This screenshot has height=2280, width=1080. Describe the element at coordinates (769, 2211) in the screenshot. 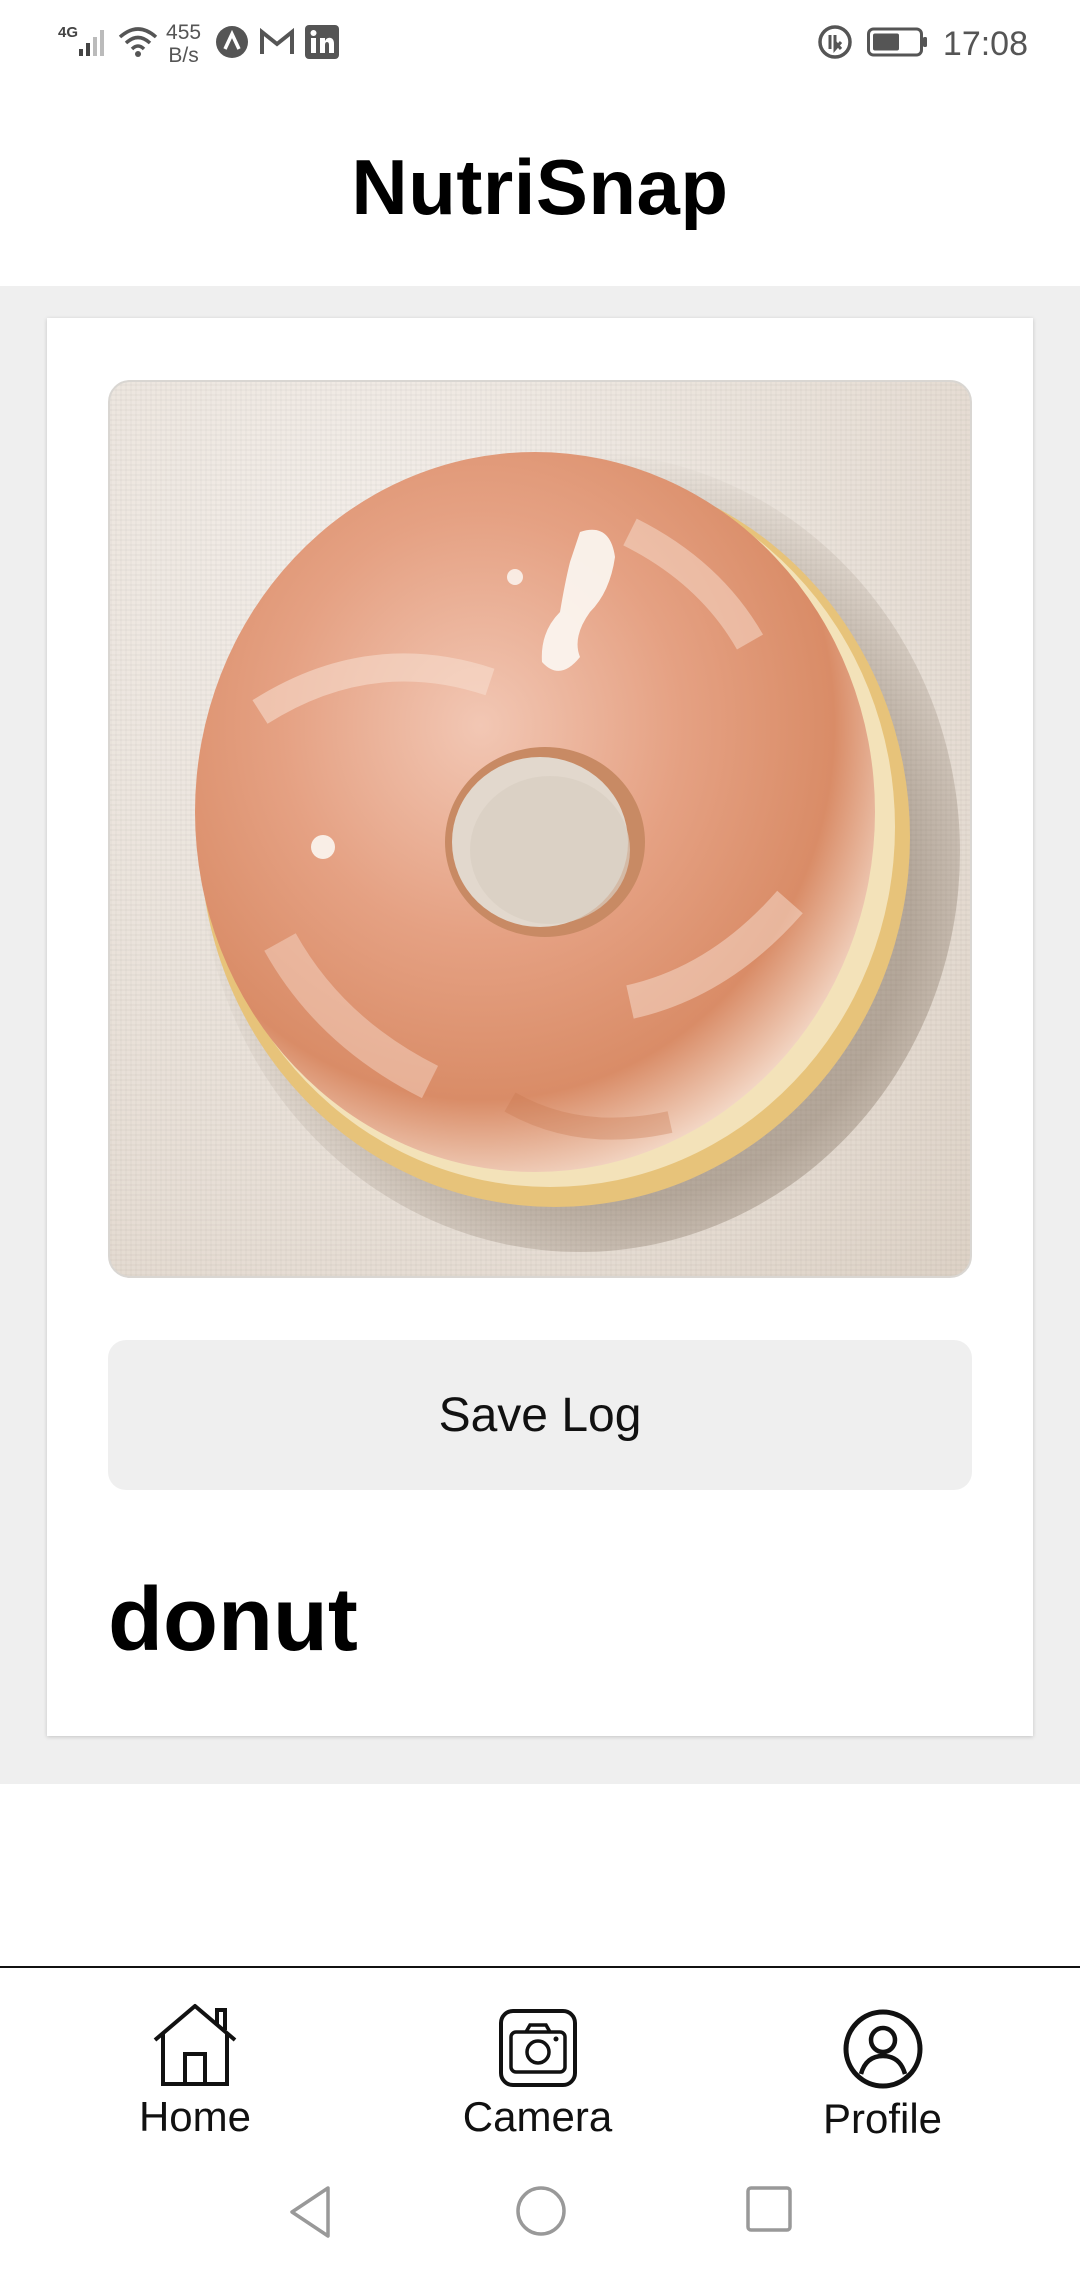

I see `recents-icon` at that location.